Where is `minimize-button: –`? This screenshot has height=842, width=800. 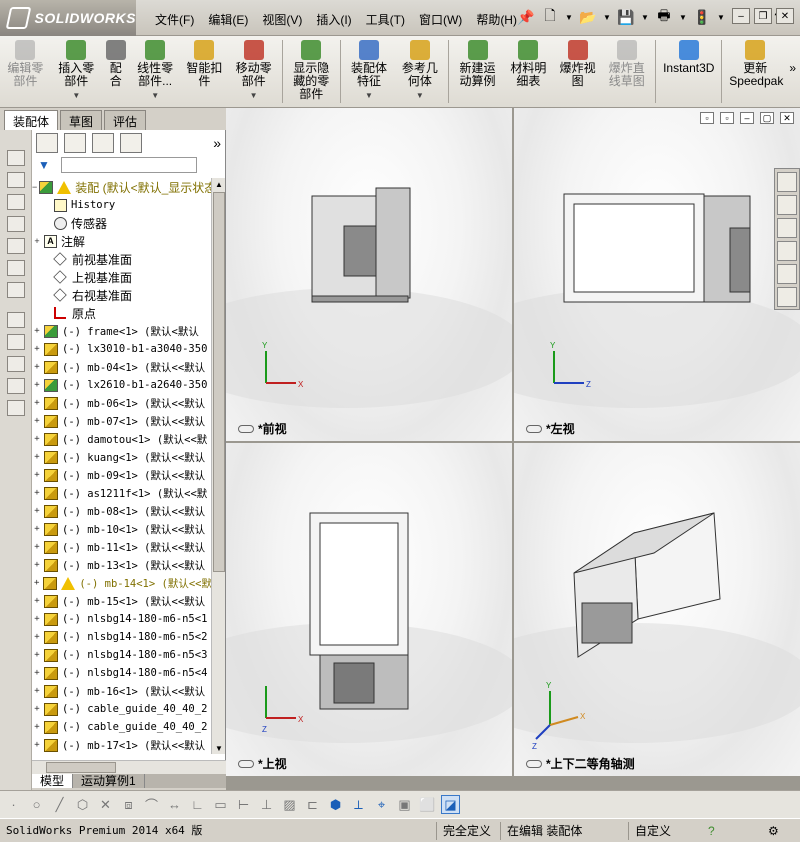 minimize-button: – is located at coordinates (741, 16).